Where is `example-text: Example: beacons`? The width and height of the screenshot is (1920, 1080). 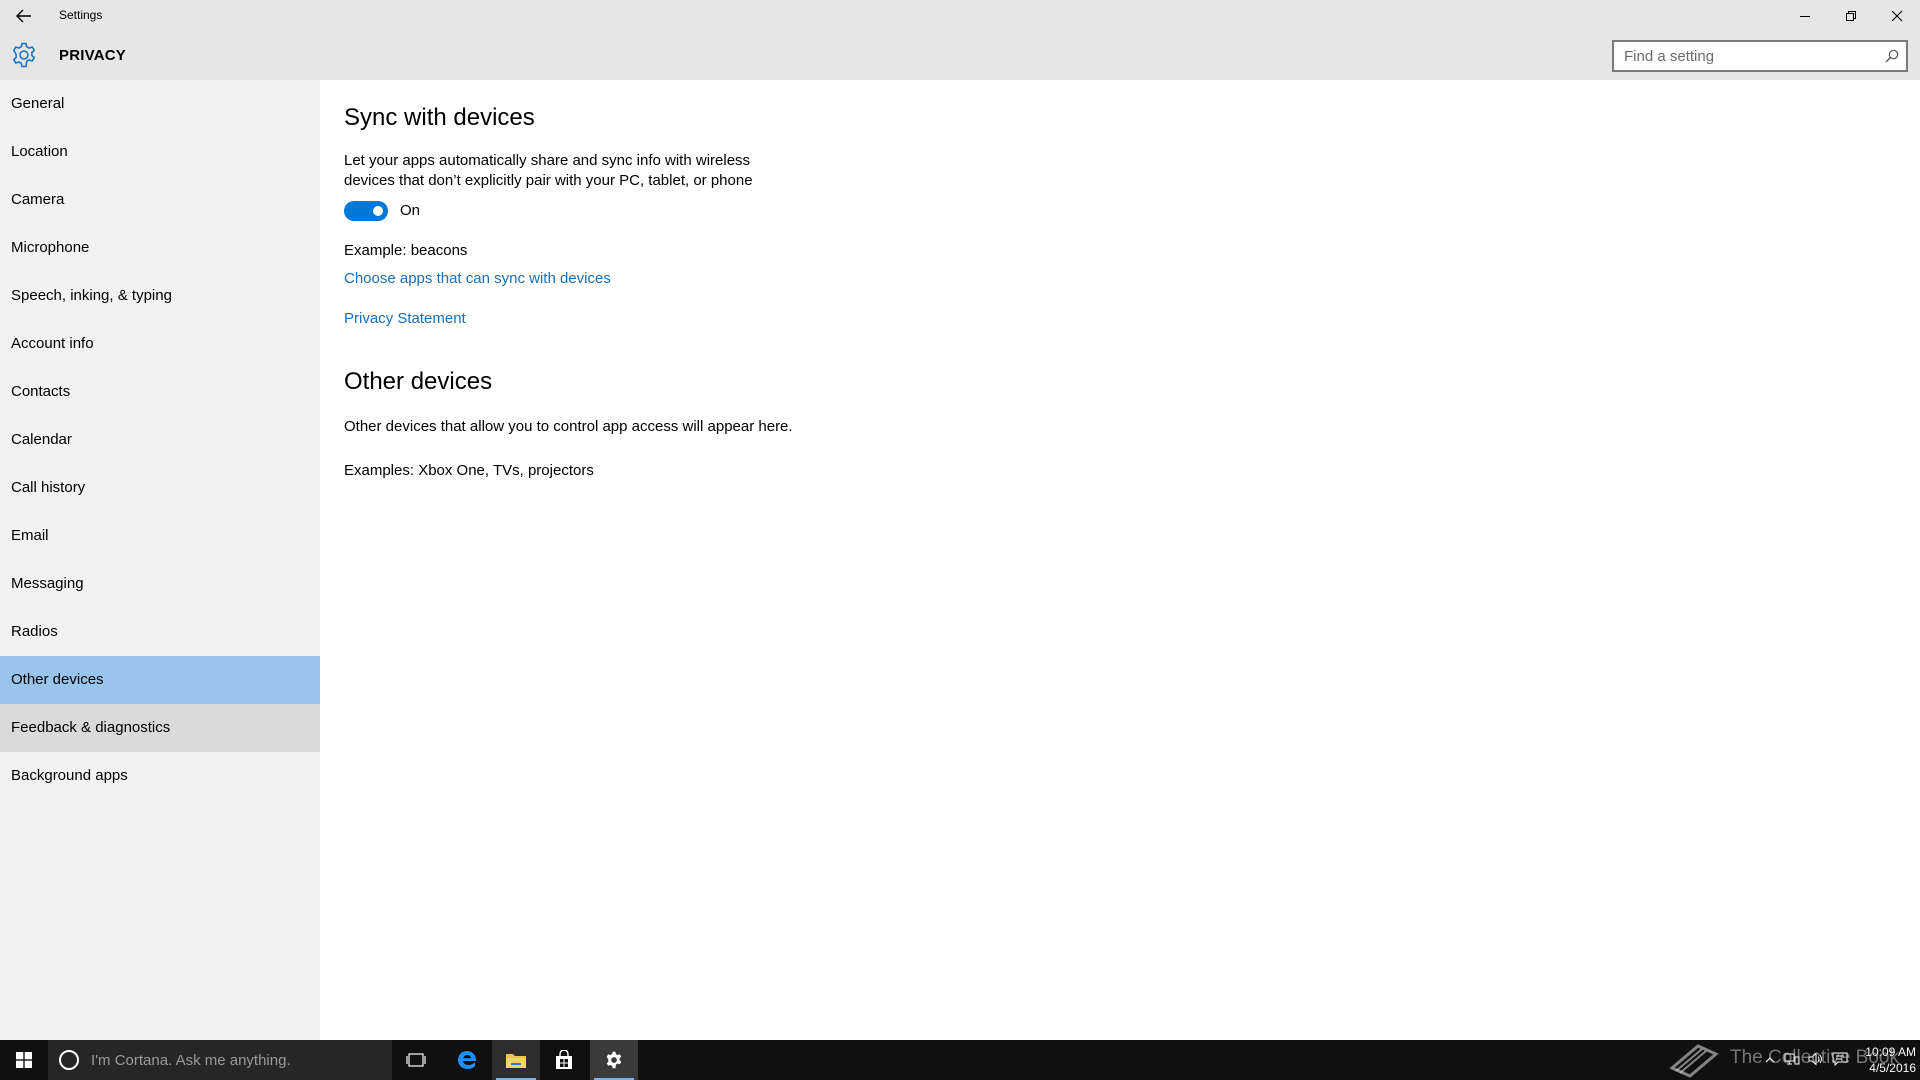 example-text: Example: beacons is located at coordinates (406, 250).